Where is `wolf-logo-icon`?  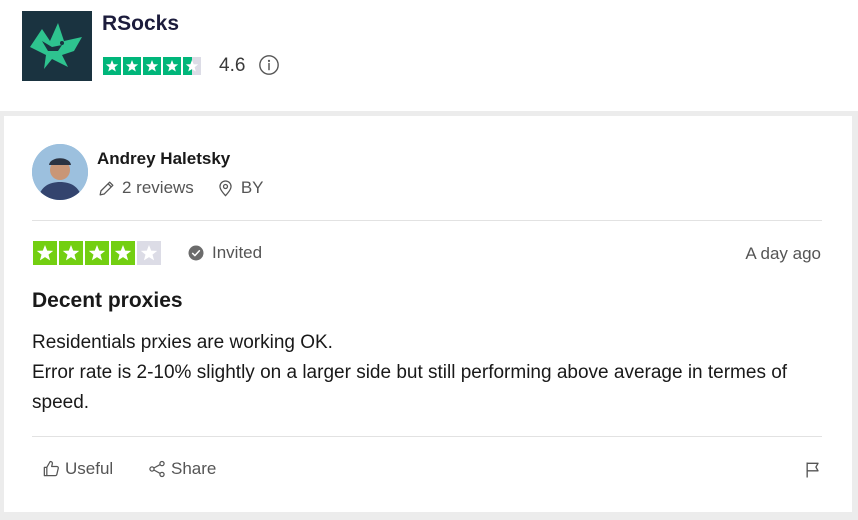
wolf-logo-icon is located at coordinates (56, 46).